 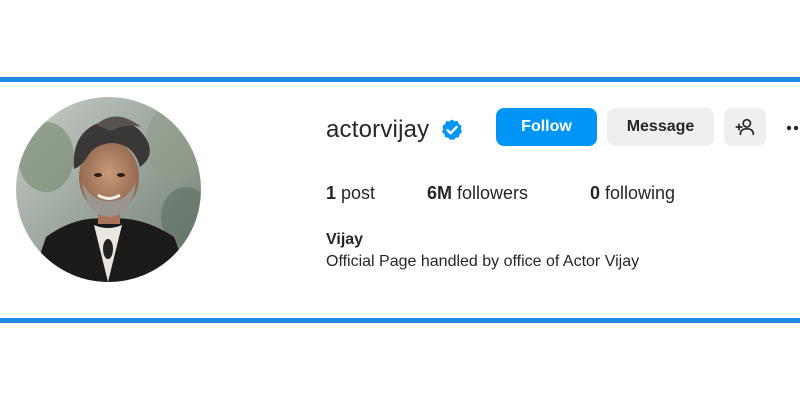 I want to click on add-person-icon, so click(x=745, y=127).